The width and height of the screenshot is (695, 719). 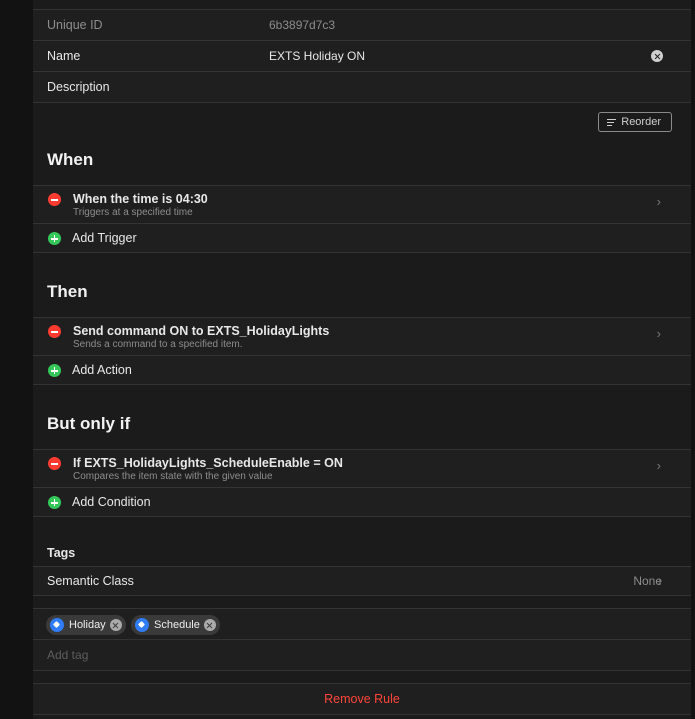 What do you see at coordinates (362, 87) in the screenshot?
I see `description-row: Description` at bounding box center [362, 87].